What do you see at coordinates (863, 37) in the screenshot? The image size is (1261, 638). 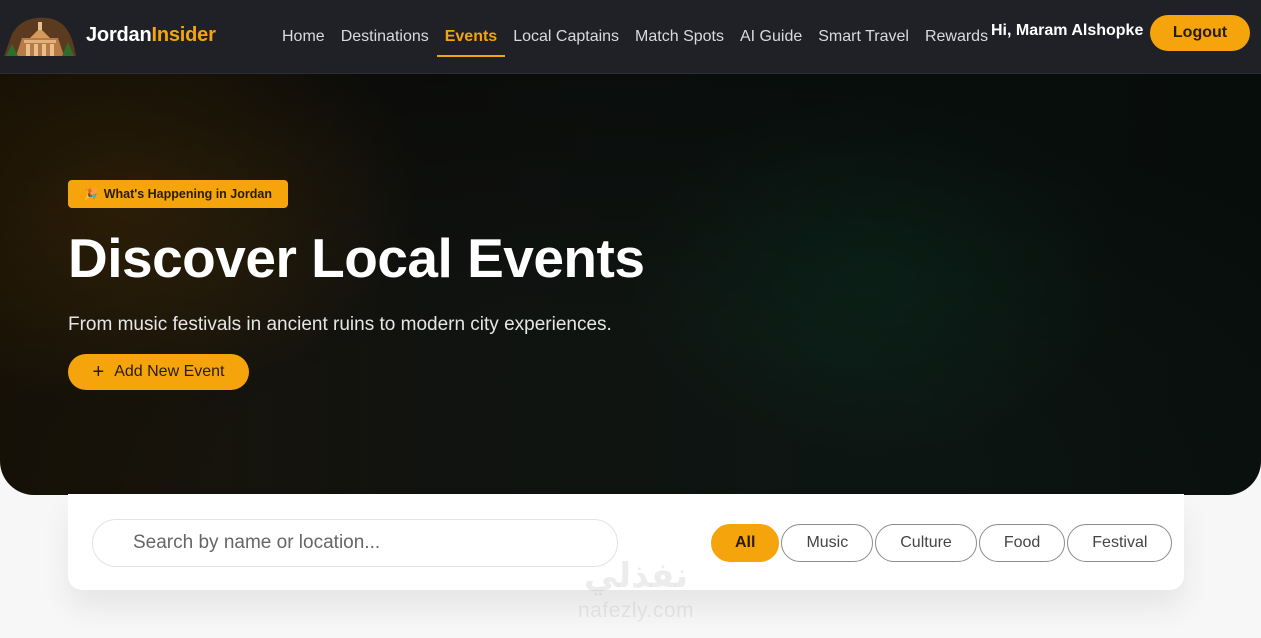 I see `nav-link-smart-travel: Smart Travel` at bounding box center [863, 37].